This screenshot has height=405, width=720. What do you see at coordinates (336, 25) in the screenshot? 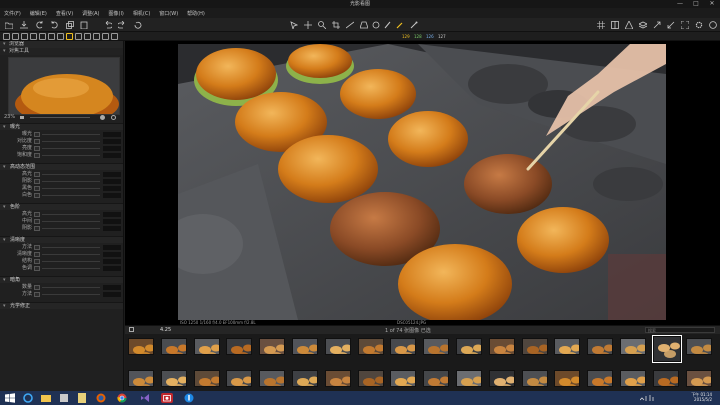
I see `crop-icon` at bounding box center [336, 25].